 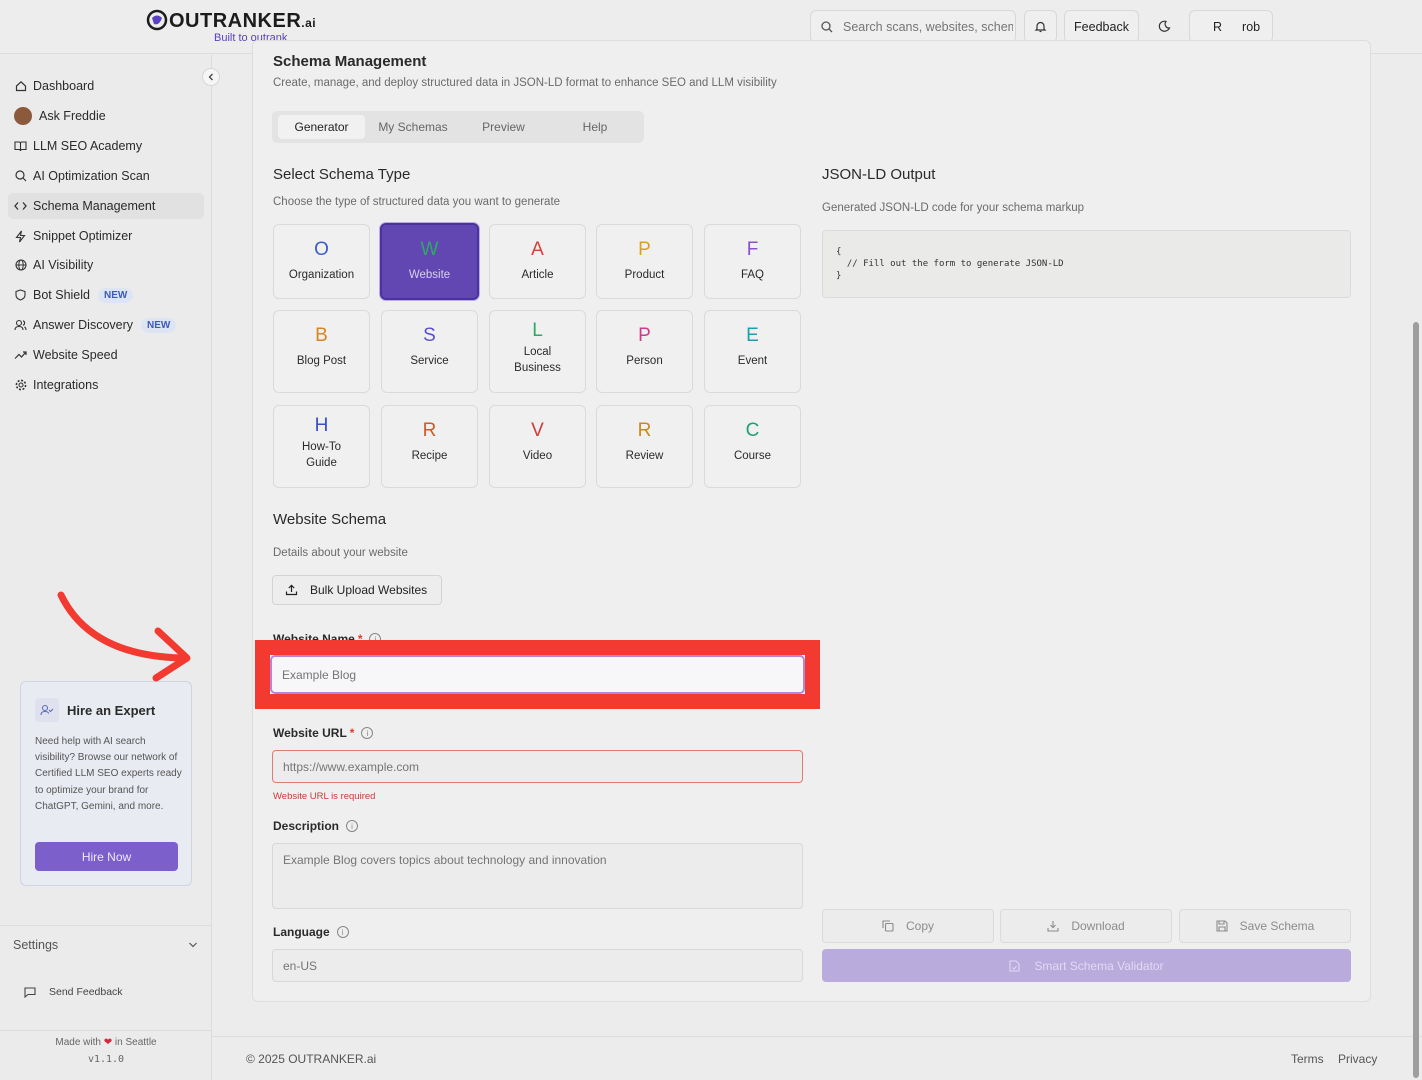 I want to click on schema-type-label: Video, so click(x=537, y=456).